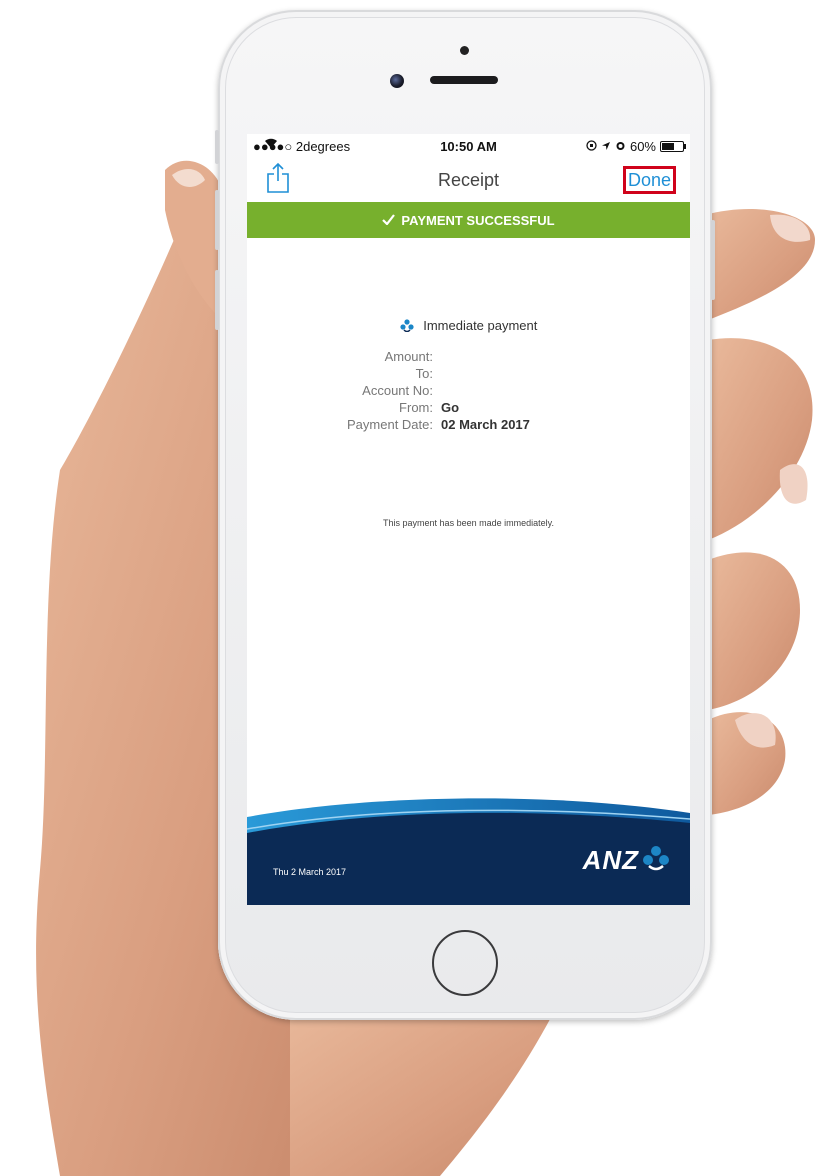 This screenshot has width=818, height=1176. Describe the element at coordinates (310, 872) in the screenshot. I see `footer-date: Thu 2 March 2017` at that location.